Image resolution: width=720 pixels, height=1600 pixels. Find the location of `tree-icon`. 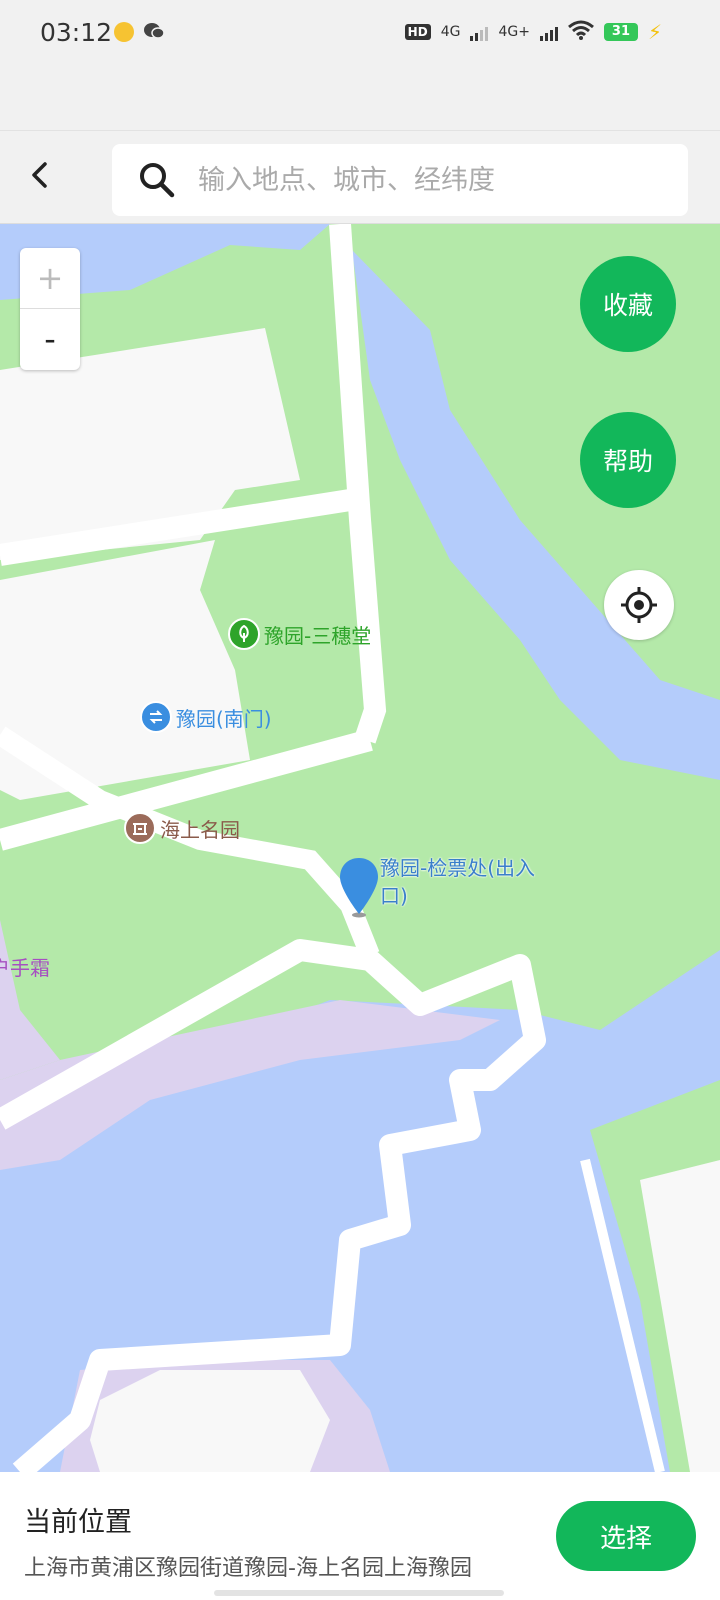

tree-icon is located at coordinates (244, 634).